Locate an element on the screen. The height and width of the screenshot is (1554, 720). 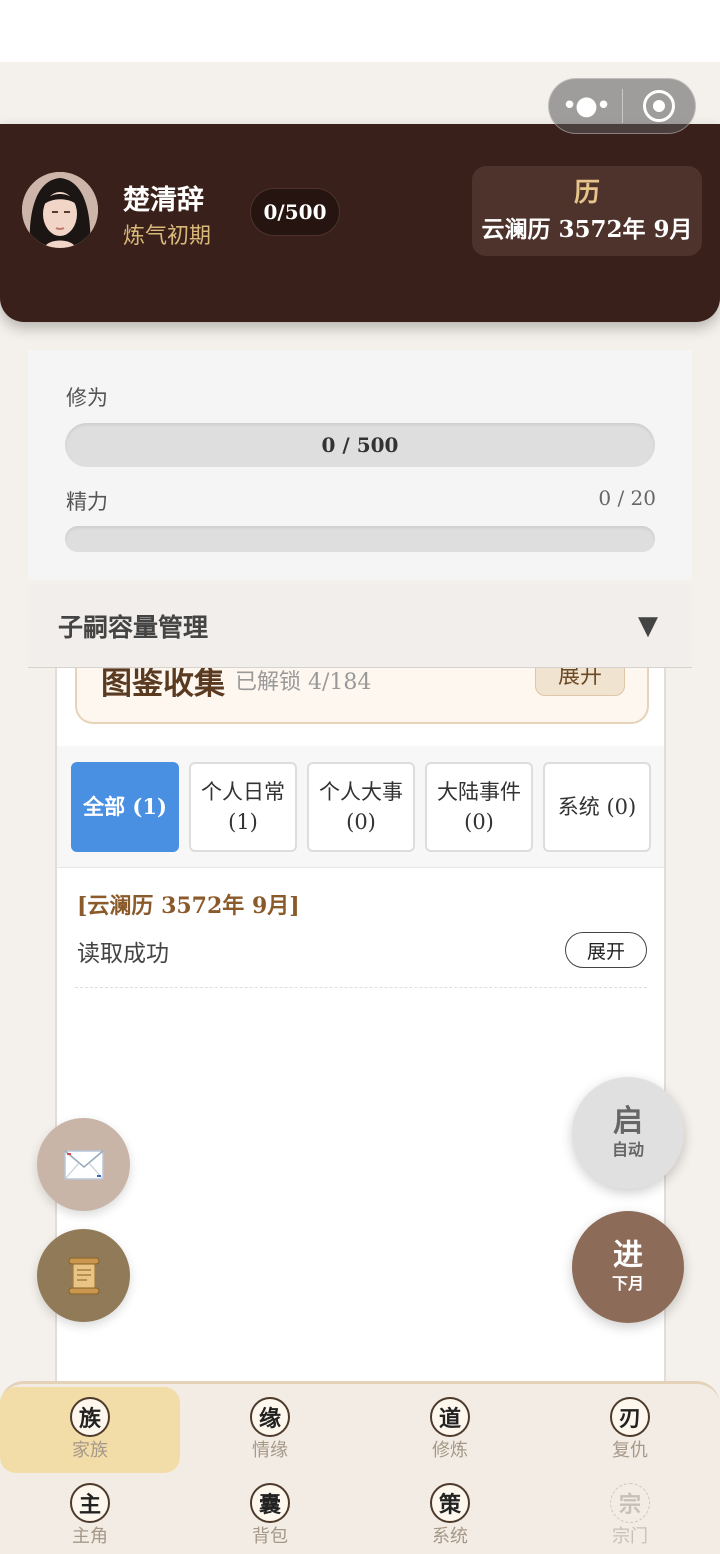
nav-item-revenge: 刃 复仇 is located at coordinates (630, 1430).